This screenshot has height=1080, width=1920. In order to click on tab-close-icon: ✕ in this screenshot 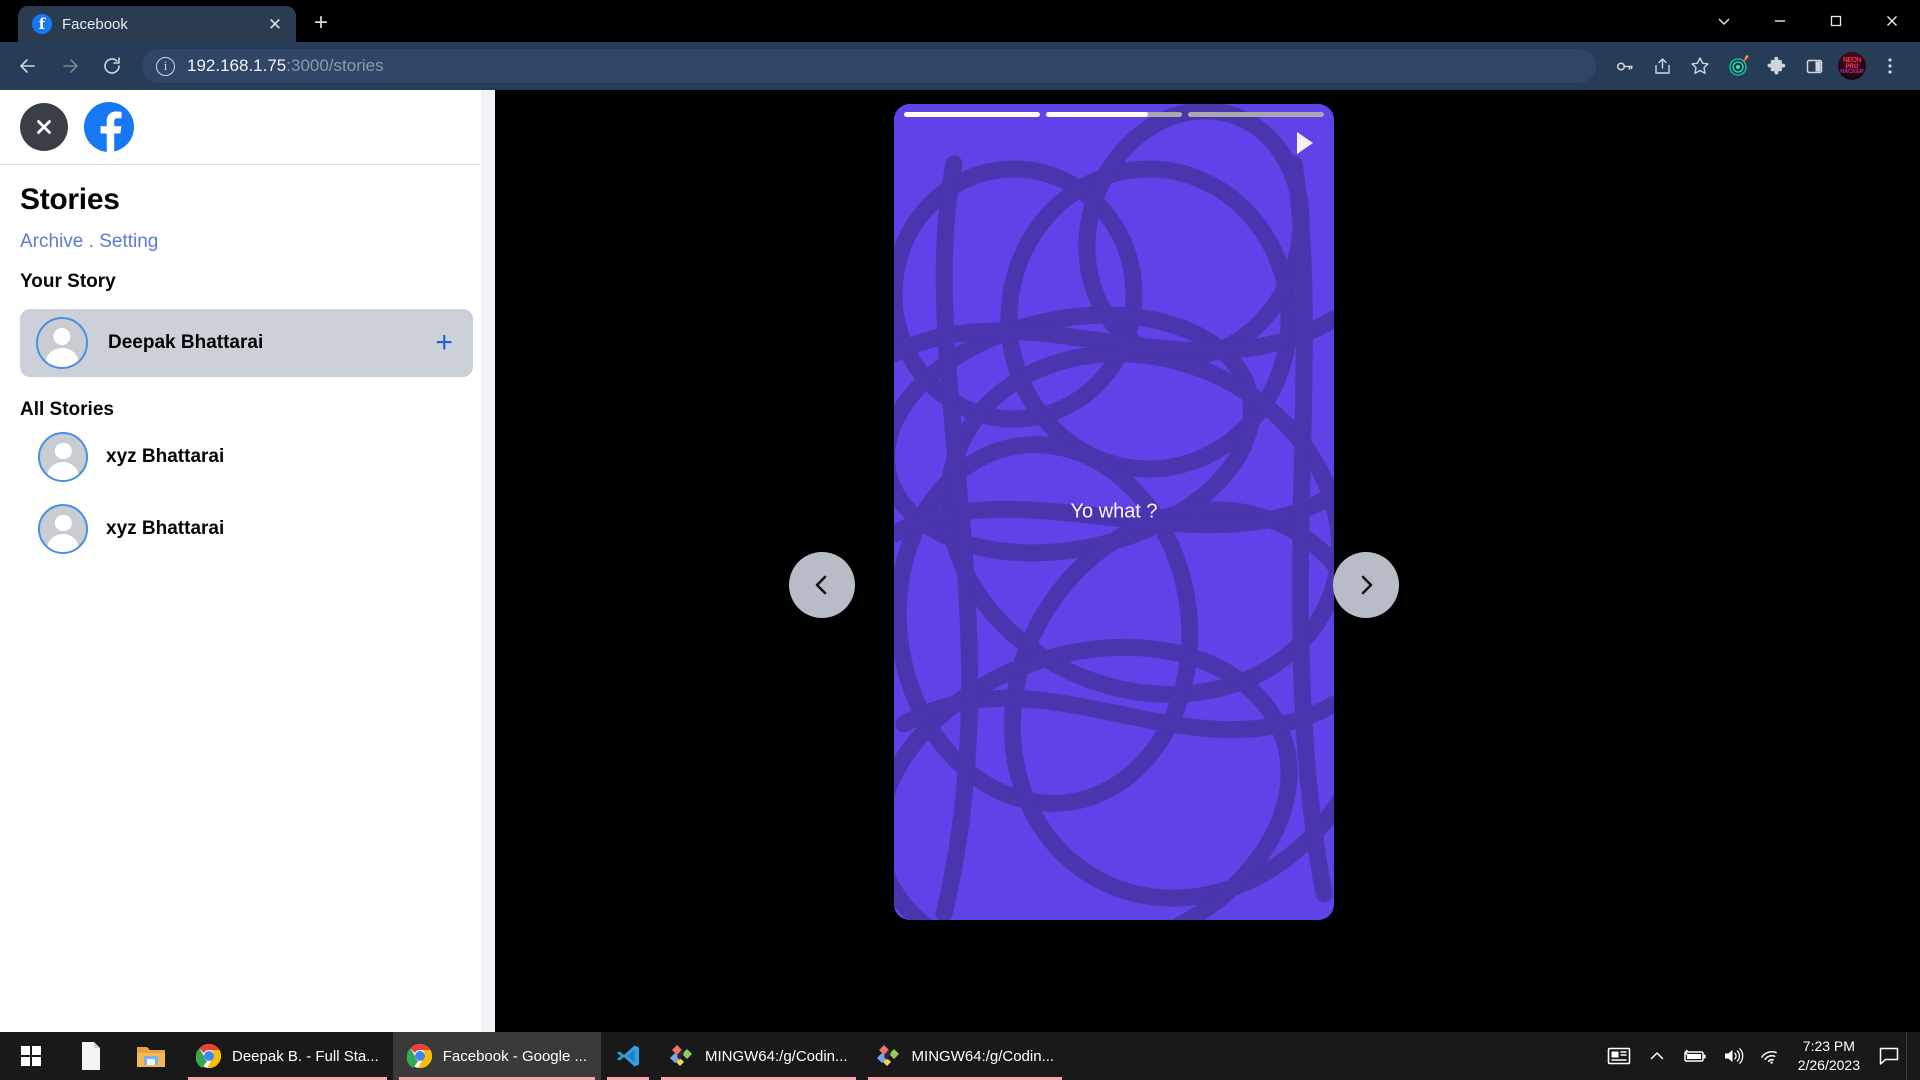, I will do `click(275, 24)`.